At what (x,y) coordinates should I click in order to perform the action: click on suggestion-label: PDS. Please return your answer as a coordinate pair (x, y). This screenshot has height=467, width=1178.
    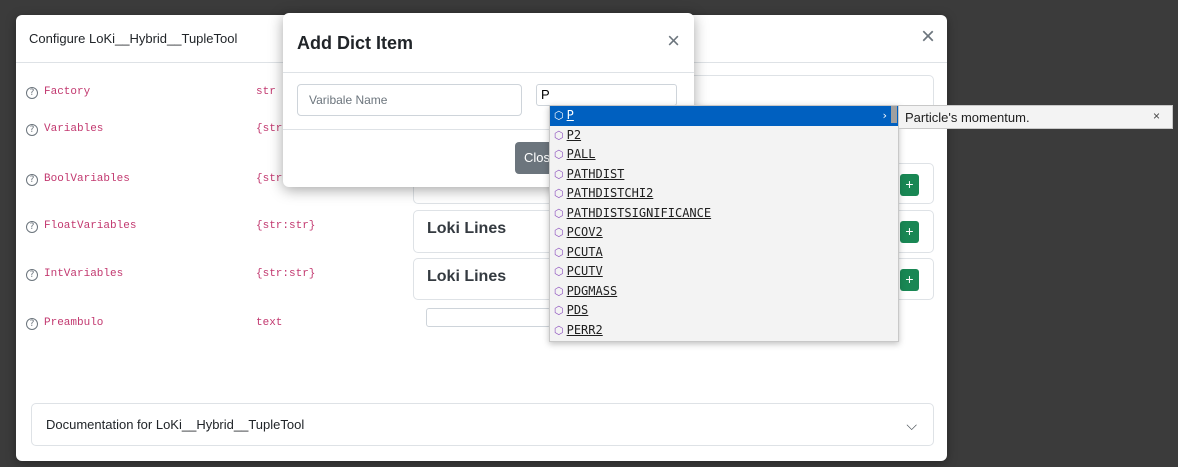
    Looking at the image, I should click on (577, 310).